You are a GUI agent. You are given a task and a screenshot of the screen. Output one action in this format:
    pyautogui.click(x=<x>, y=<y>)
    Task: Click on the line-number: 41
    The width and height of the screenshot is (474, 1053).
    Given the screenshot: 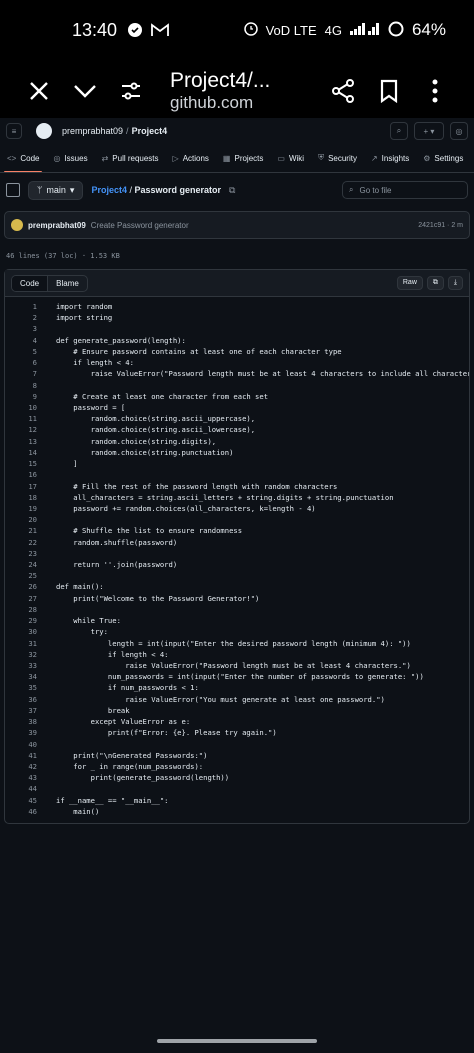 What is the action you would take?
    pyautogui.click(x=30, y=755)
    